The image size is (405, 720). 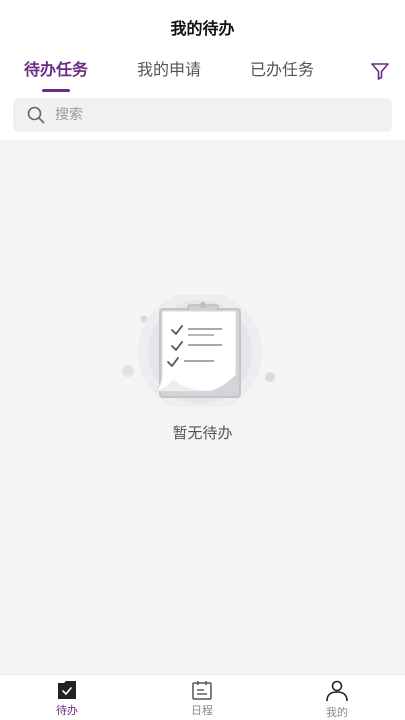 I want to click on bottom-nav-schedule: 日程, so click(x=202, y=697).